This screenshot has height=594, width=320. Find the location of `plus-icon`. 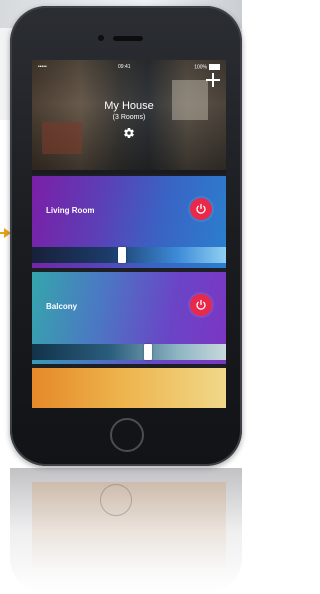

plus-icon is located at coordinates (213, 80).